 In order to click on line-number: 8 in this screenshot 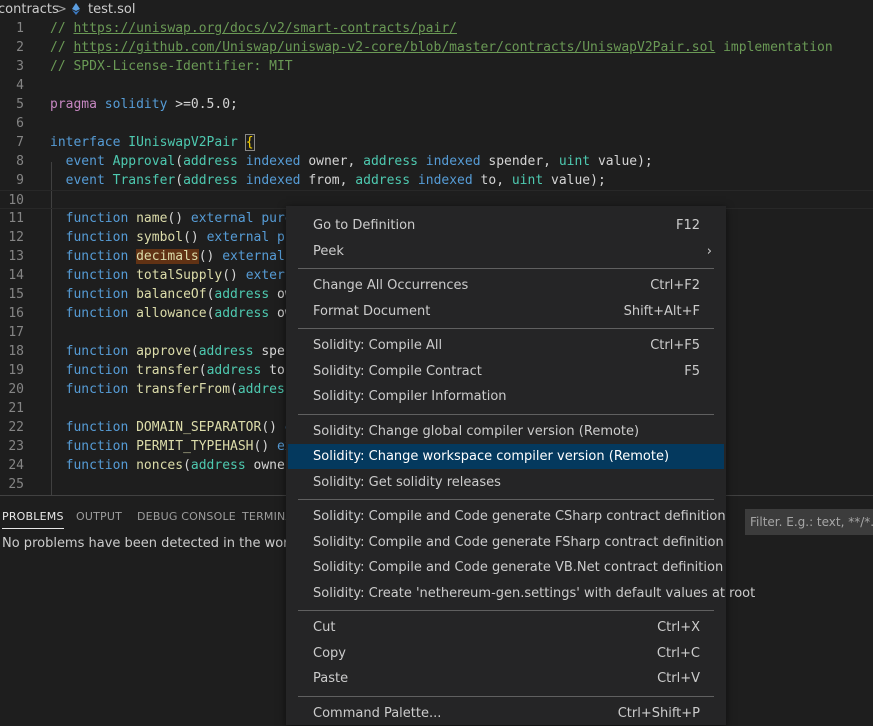, I will do `click(20, 161)`.